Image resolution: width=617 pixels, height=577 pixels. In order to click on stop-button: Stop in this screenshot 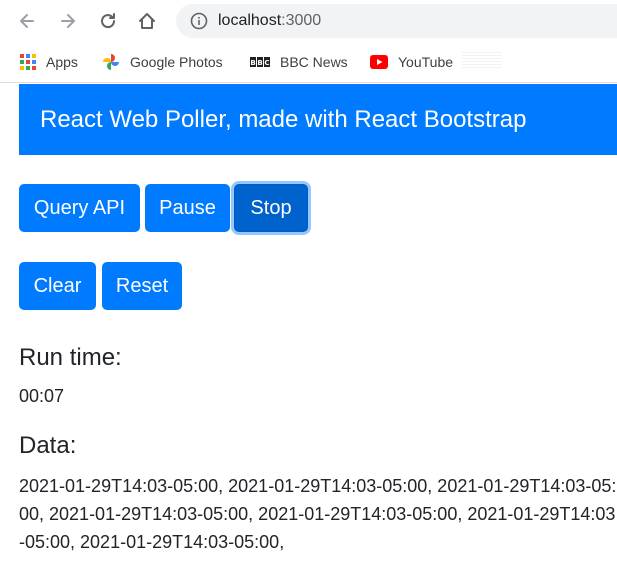, I will do `click(271, 208)`.